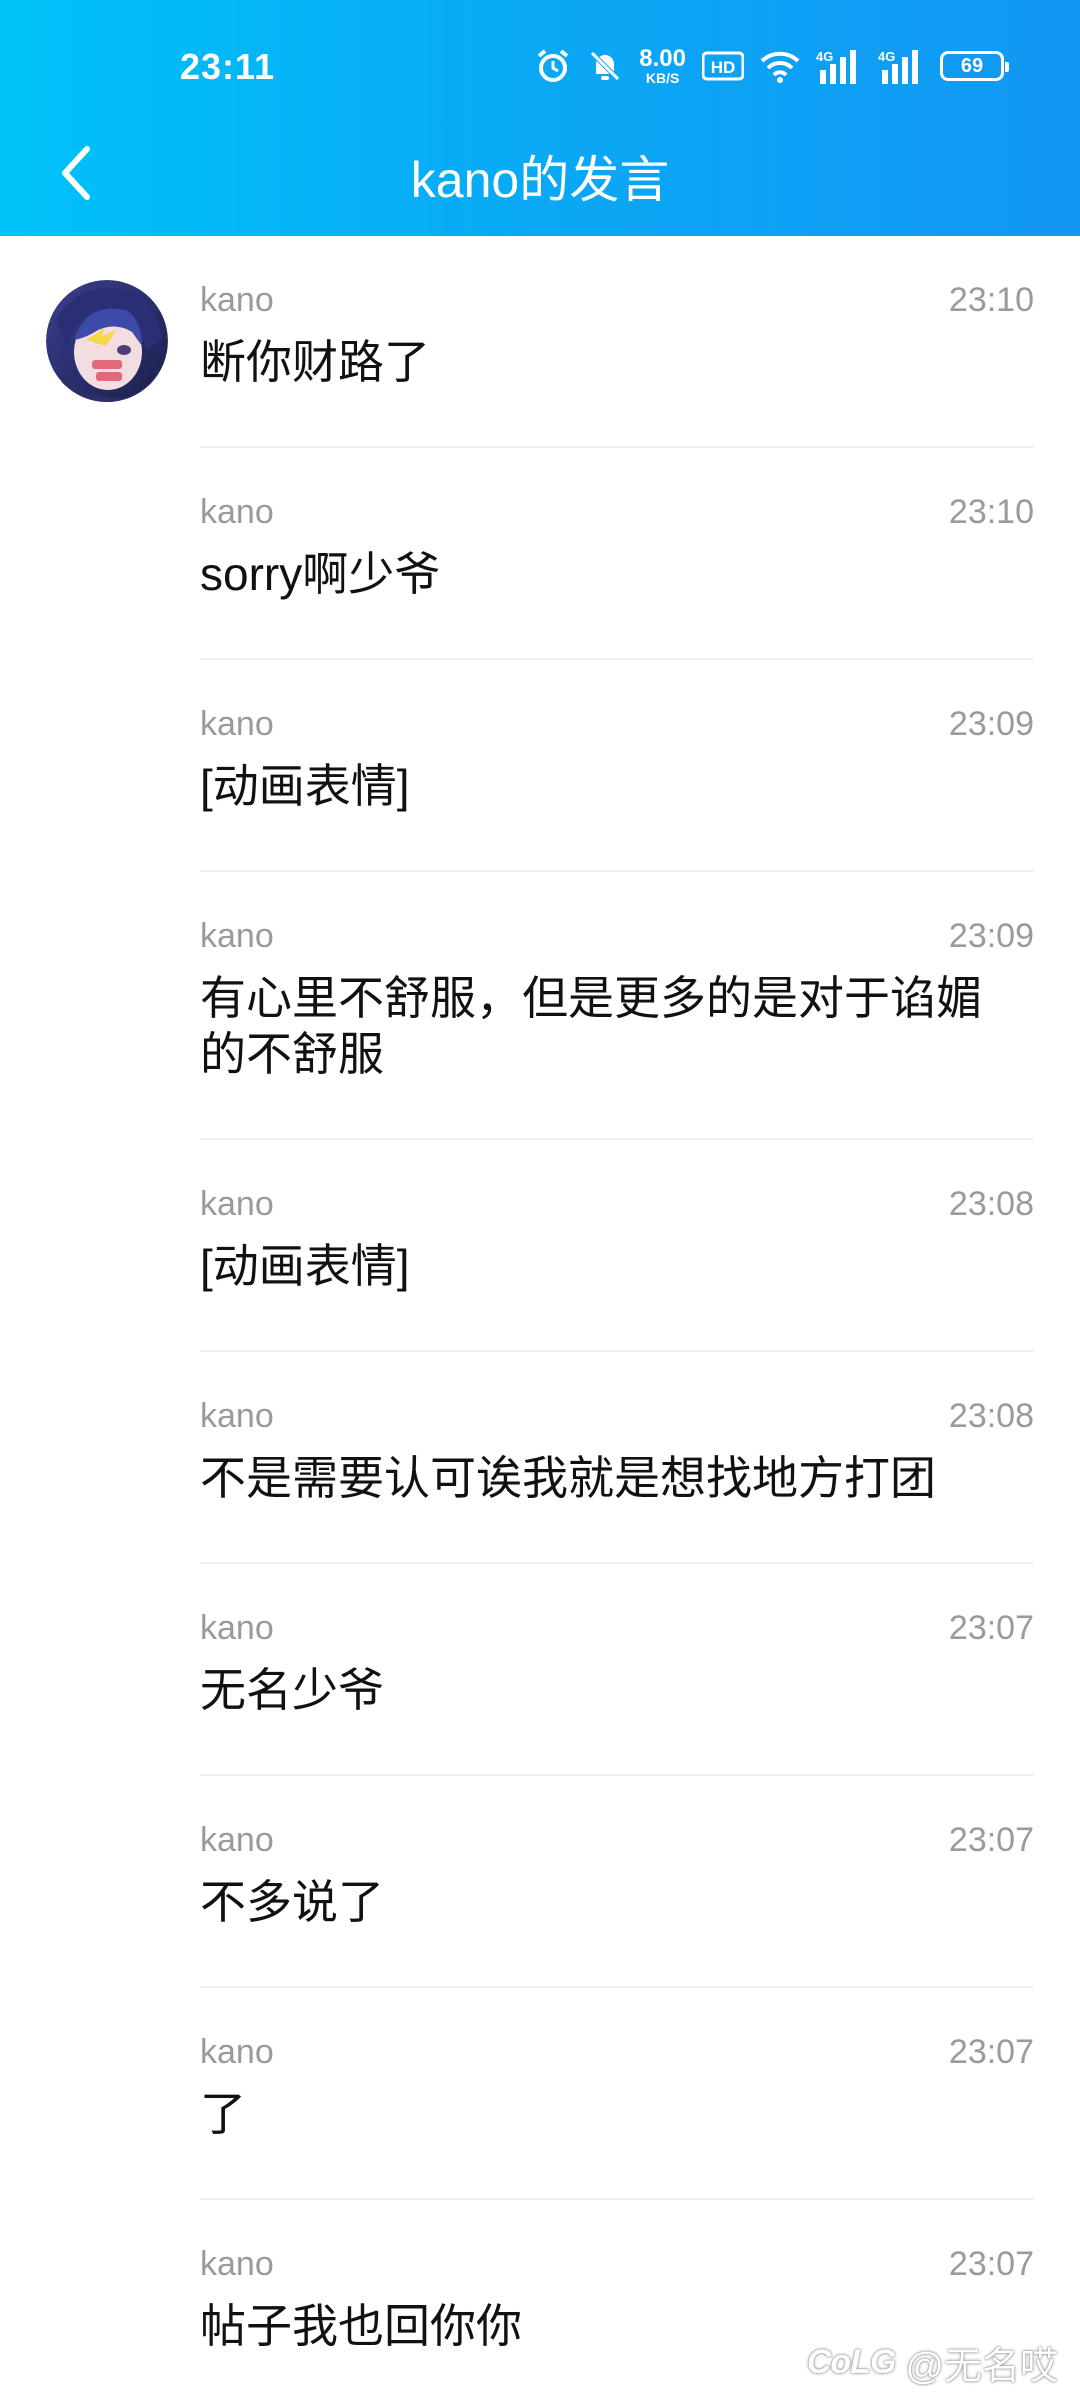  What do you see at coordinates (605, 66) in the screenshot?
I see `mute-icon` at bounding box center [605, 66].